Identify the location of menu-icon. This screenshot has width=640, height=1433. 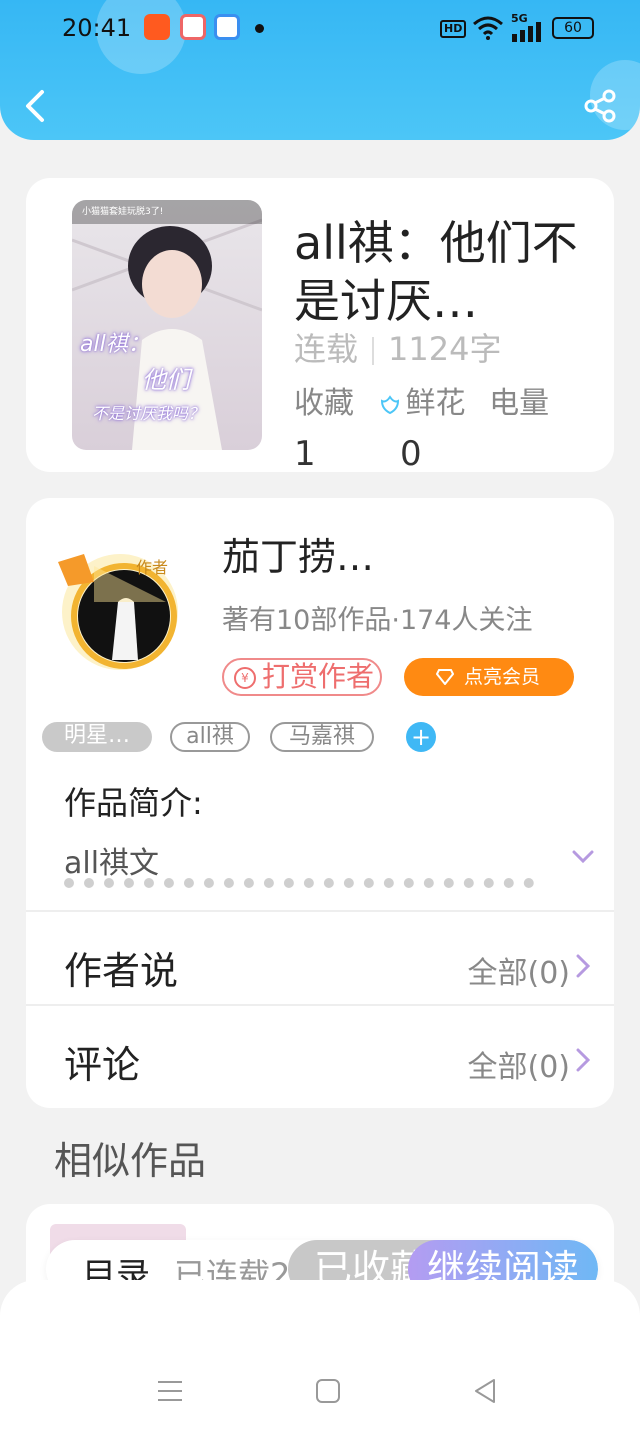
(170, 1391).